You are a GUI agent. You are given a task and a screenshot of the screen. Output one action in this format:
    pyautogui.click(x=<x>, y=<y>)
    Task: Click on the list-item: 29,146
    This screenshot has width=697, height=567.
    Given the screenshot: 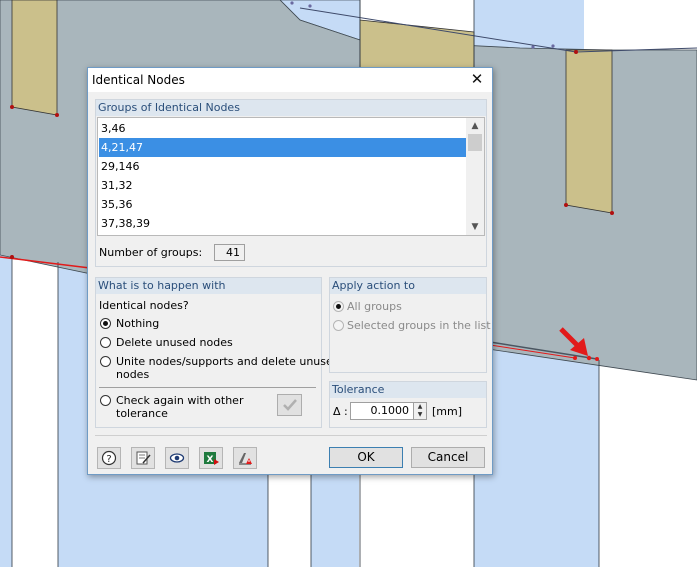 What is the action you would take?
    pyautogui.click(x=282, y=166)
    